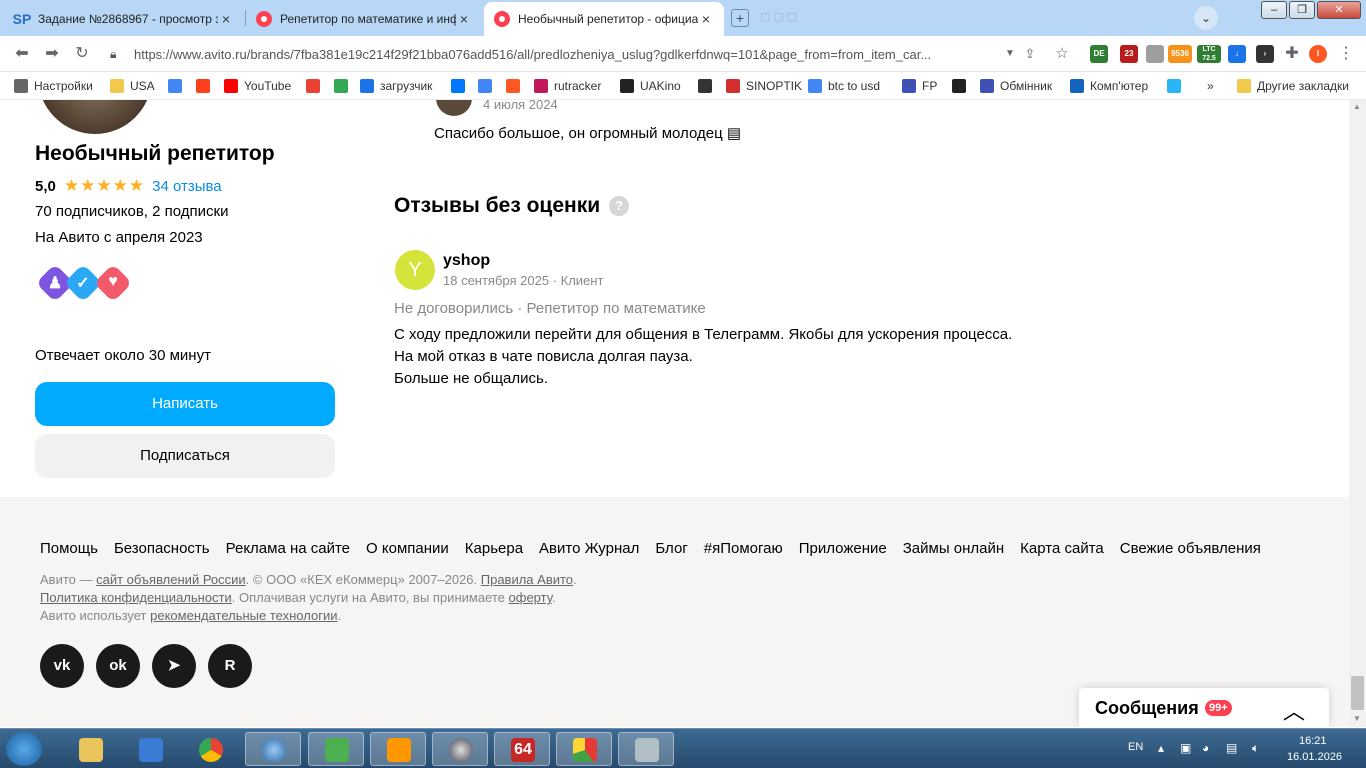 This screenshot has height=768, width=1366. Describe the element at coordinates (396, 86) in the screenshot. I see `bookmark-item: загрузчик` at that location.